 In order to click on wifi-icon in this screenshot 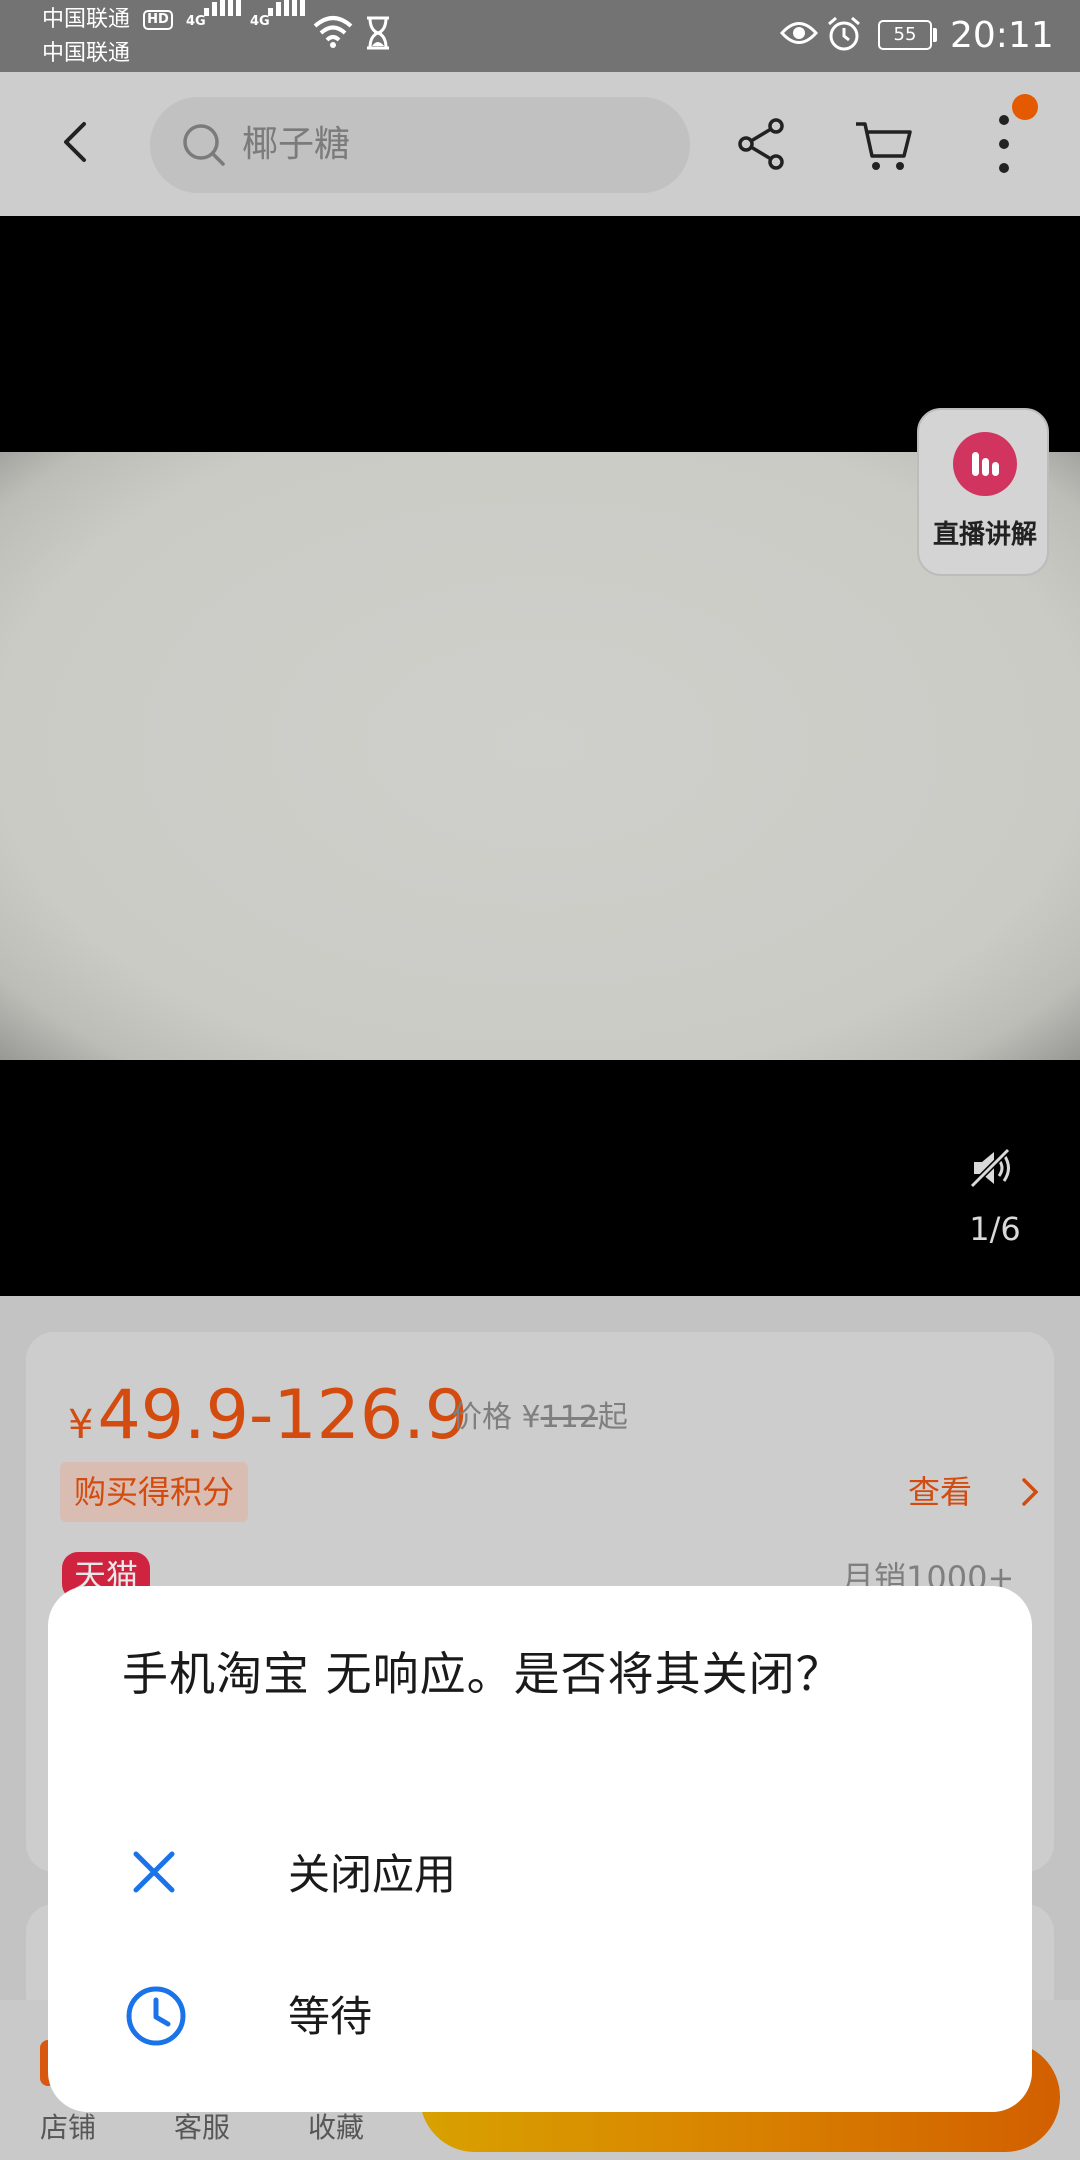, I will do `click(333, 32)`.